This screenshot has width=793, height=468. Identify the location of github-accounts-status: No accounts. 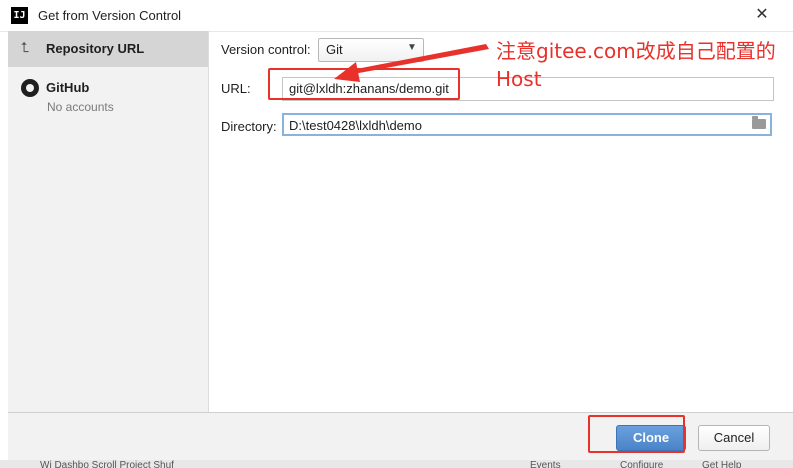
(80, 107).